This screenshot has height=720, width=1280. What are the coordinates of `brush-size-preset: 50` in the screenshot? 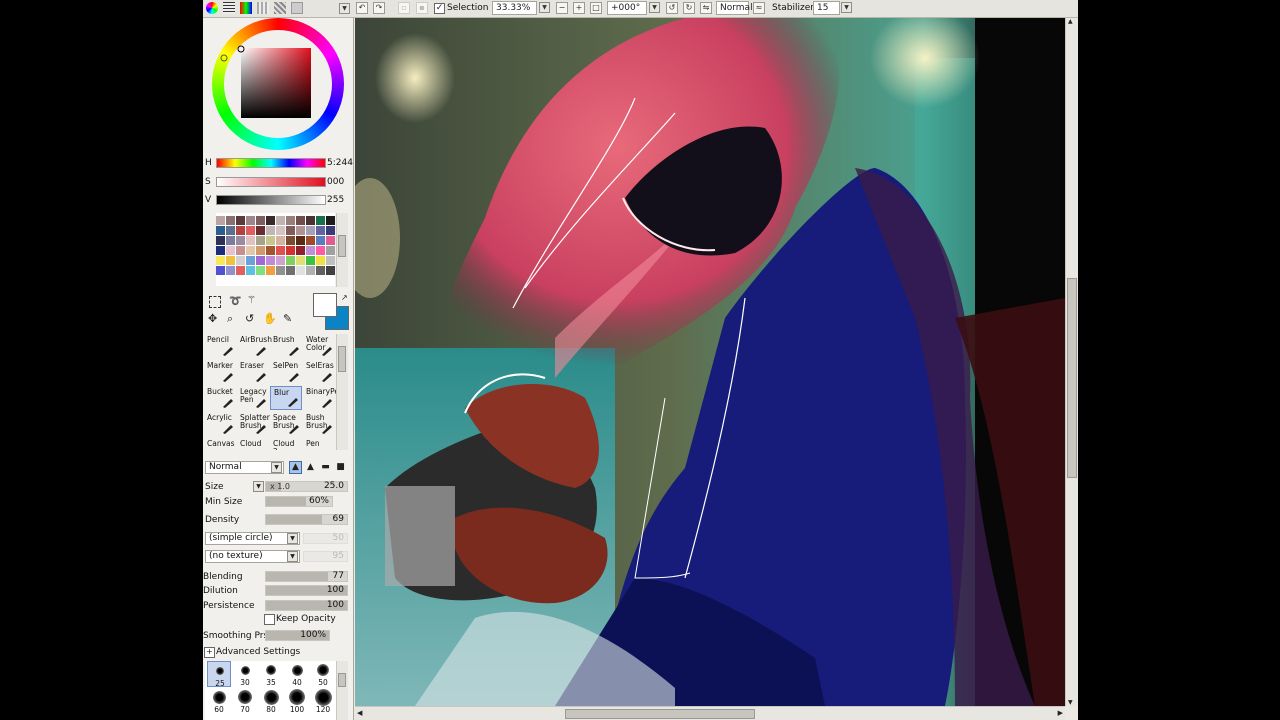 It's located at (323, 674).